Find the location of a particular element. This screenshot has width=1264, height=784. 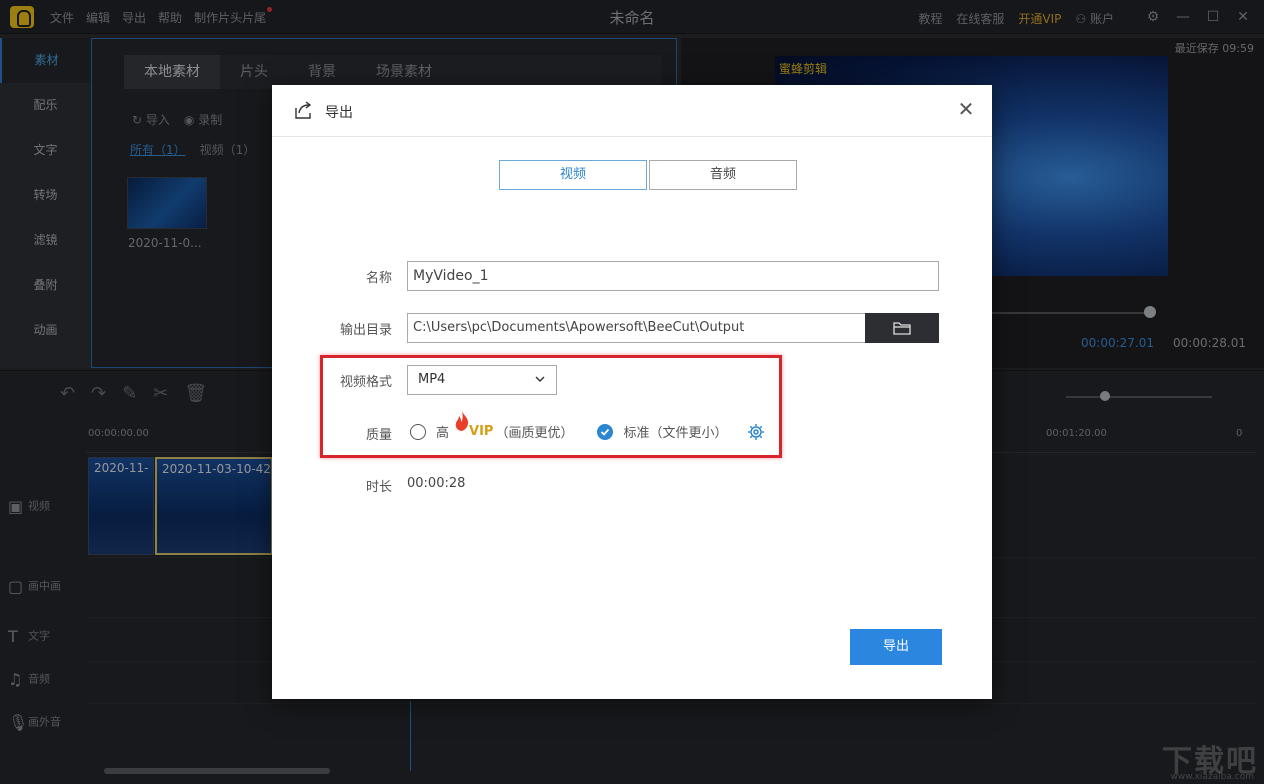

name-label: 名称 is located at coordinates (378, 278).